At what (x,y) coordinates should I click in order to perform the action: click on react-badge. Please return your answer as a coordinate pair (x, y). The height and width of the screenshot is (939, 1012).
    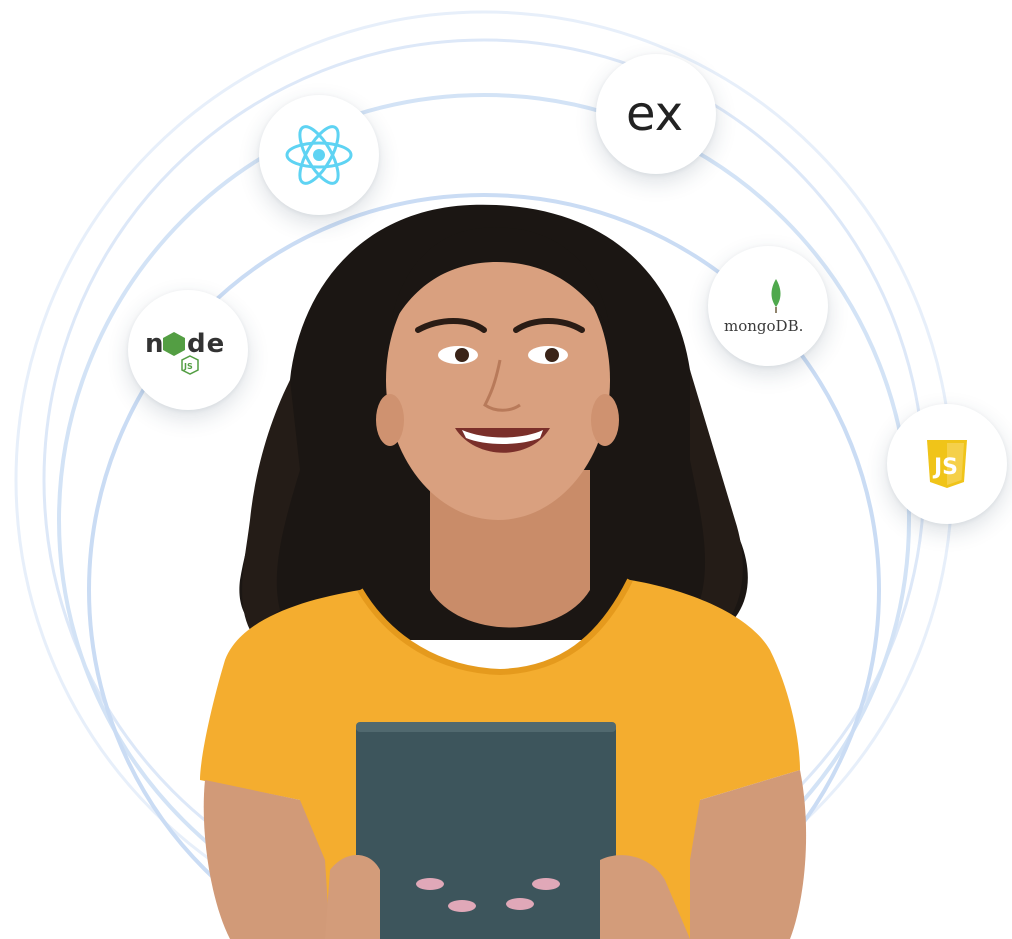
    Looking at the image, I should click on (319, 155).